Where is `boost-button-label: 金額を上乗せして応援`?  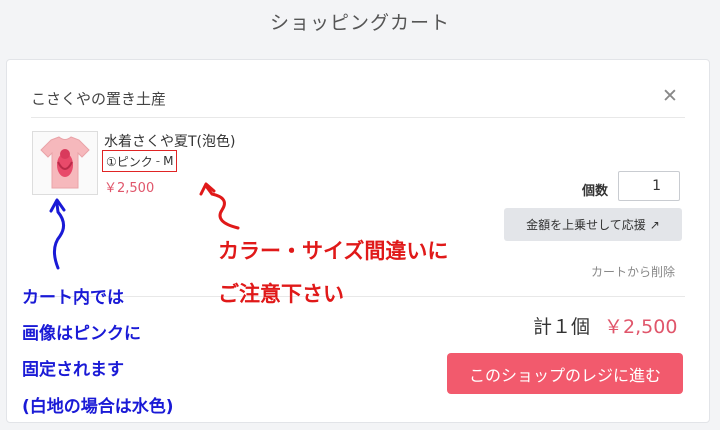 boost-button-label: 金額を上乗せして応援 is located at coordinates (586, 225).